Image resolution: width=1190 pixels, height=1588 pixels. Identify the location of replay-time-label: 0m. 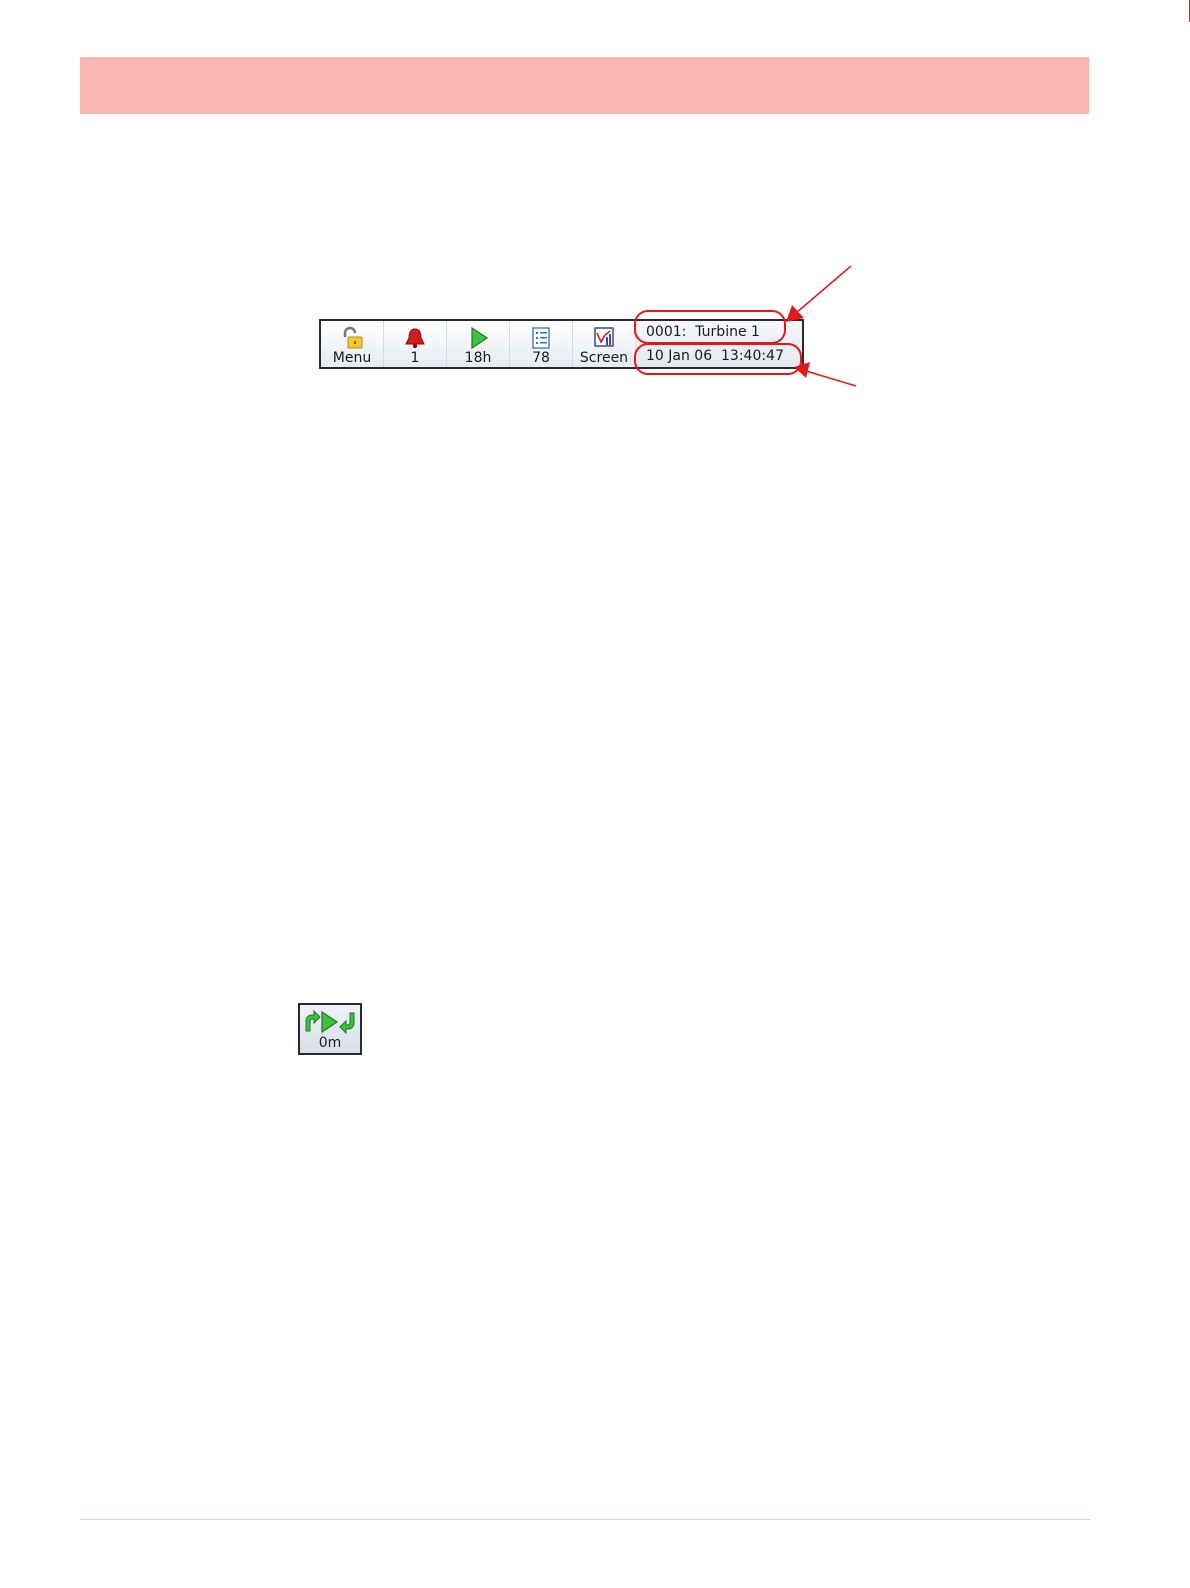
(330, 1043).